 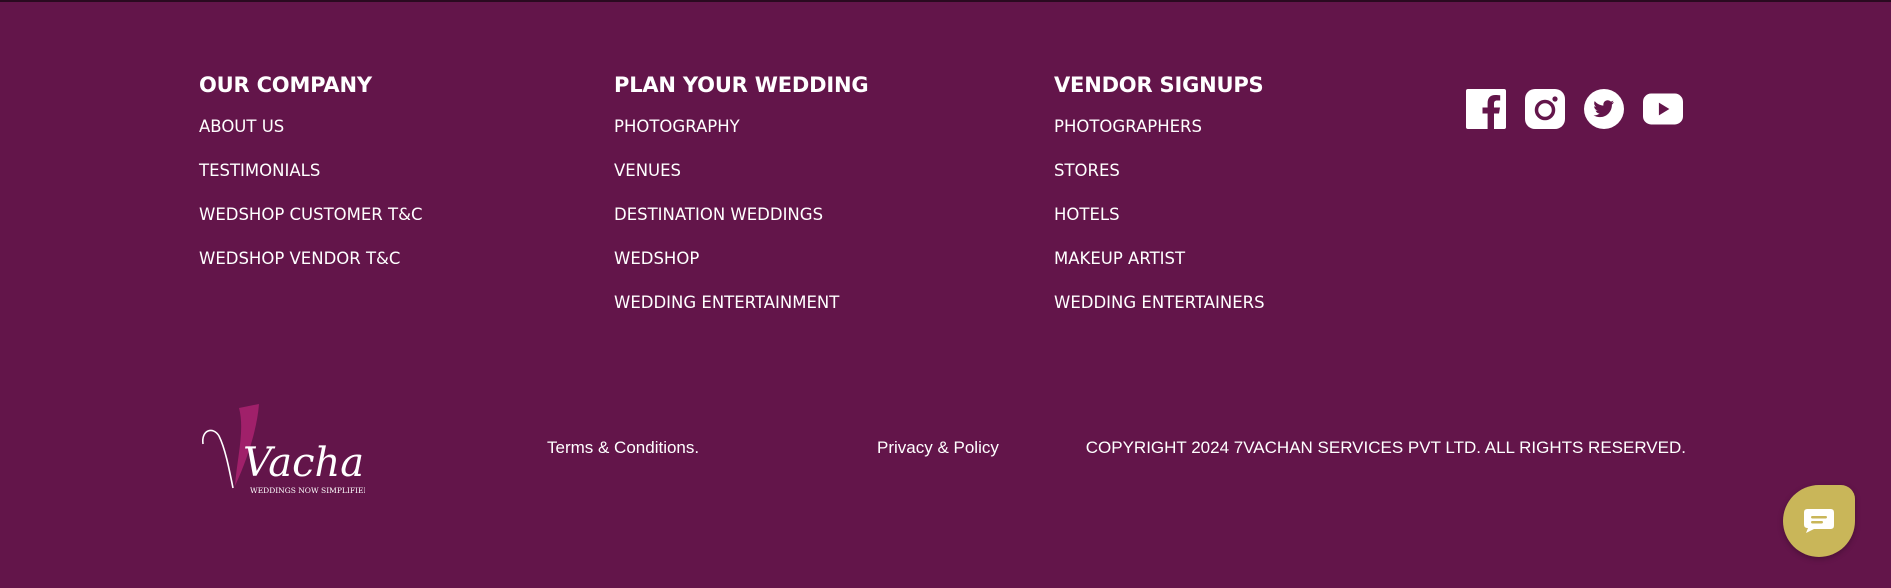 What do you see at coordinates (1087, 215) in the screenshot?
I see `hotels-link: HOTELS` at bounding box center [1087, 215].